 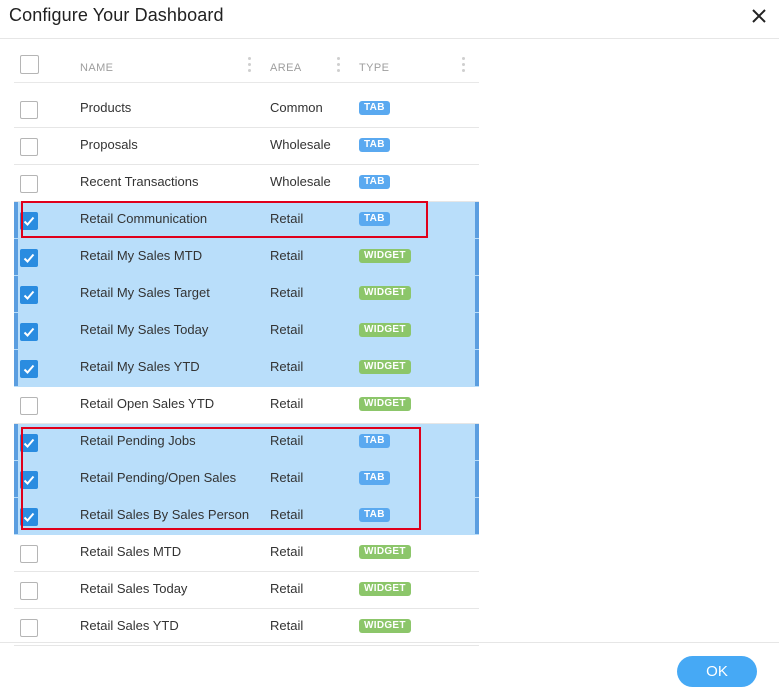 What do you see at coordinates (246, 183) in the screenshot?
I see `table-row: Recent Transactions Wholesale TAB` at bounding box center [246, 183].